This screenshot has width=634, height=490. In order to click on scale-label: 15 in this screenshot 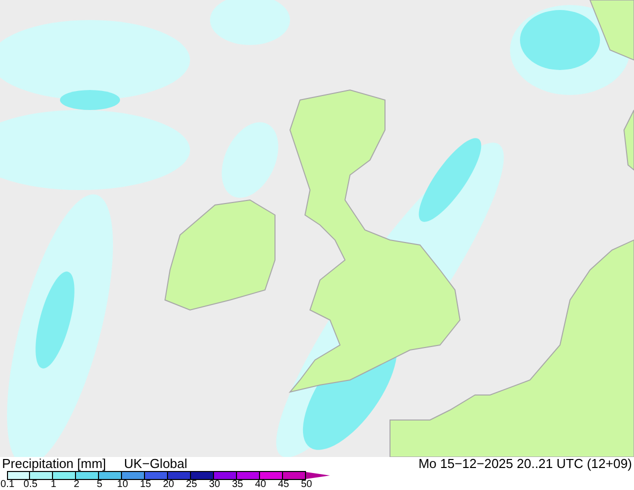, I will do `click(145, 485)`.